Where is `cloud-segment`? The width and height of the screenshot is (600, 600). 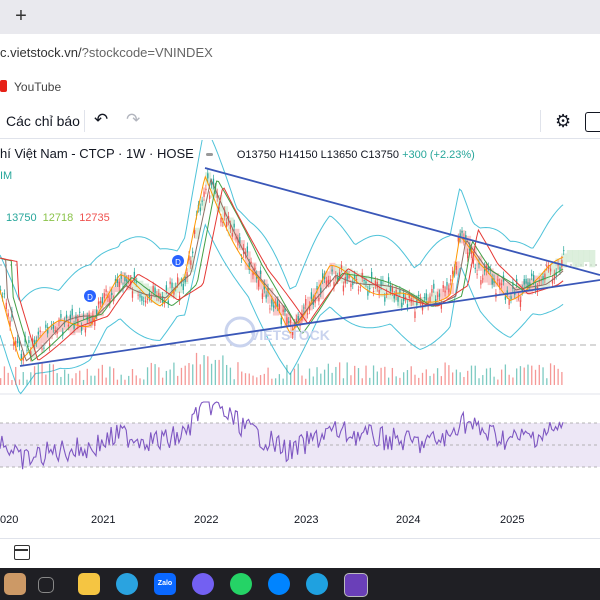 cloud-segment is located at coordinates (332, 268).